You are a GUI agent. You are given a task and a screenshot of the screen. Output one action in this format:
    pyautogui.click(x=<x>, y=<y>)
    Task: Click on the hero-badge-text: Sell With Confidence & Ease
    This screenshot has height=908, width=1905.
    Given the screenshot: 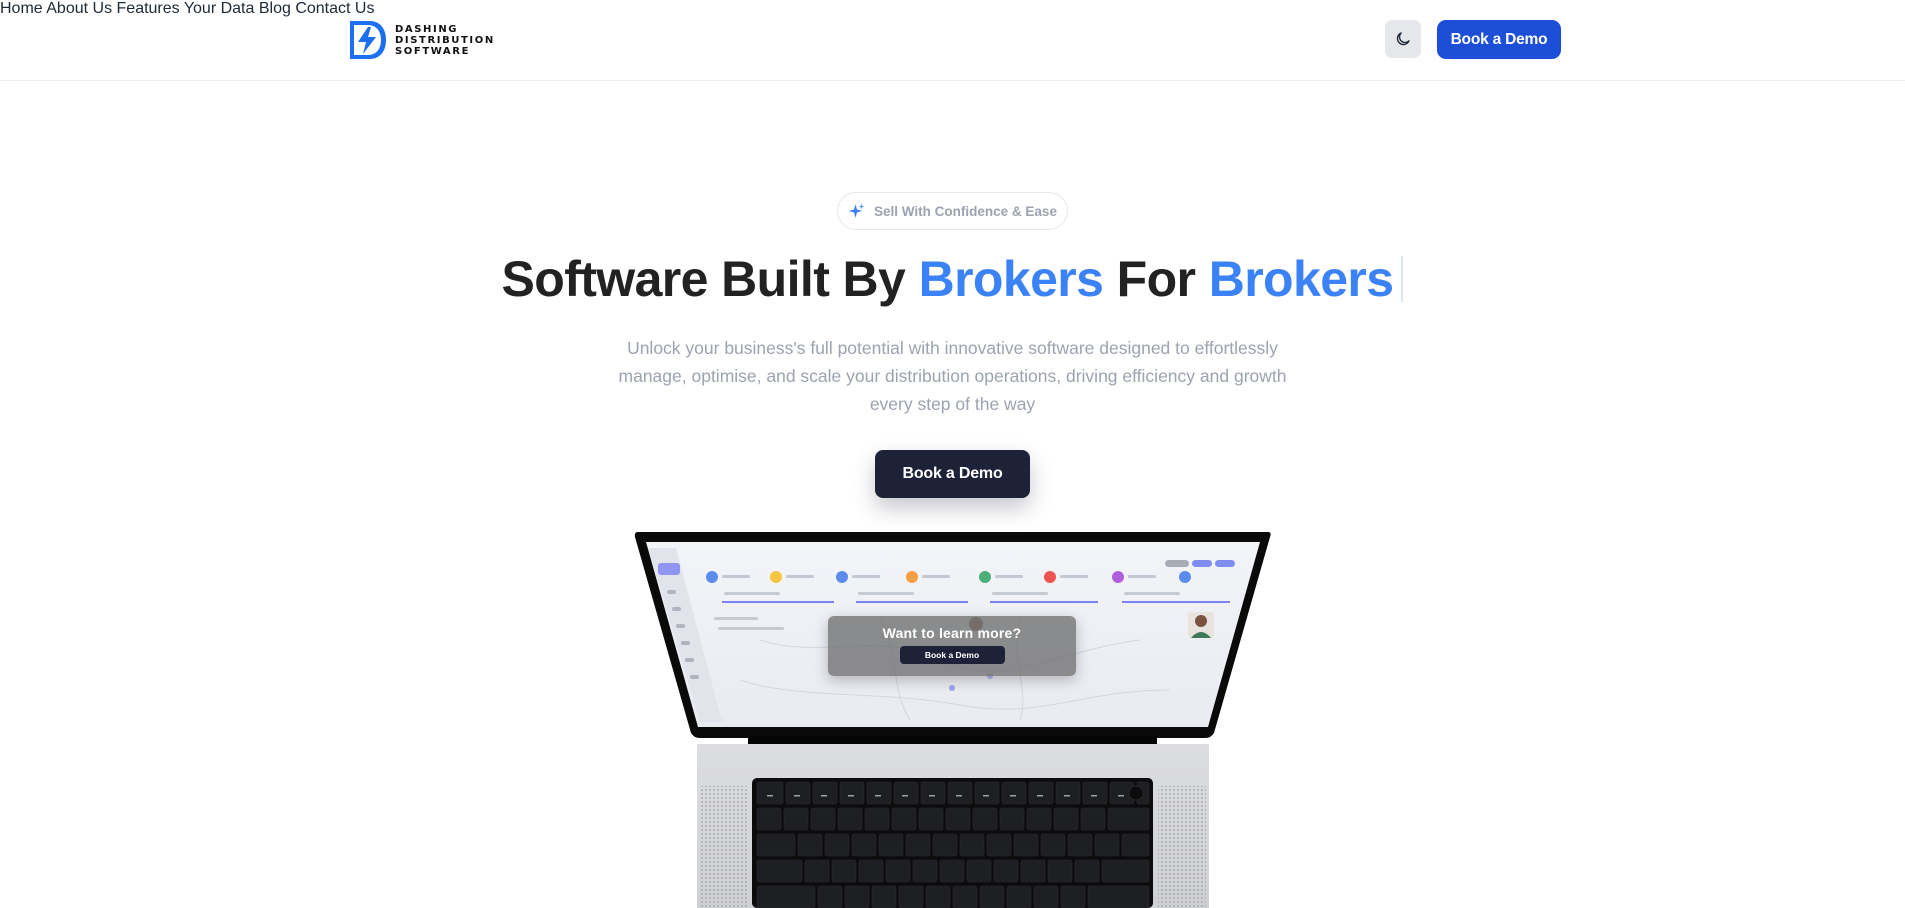 What is the action you would take?
    pyautogui.click(x=965, y=211)
    